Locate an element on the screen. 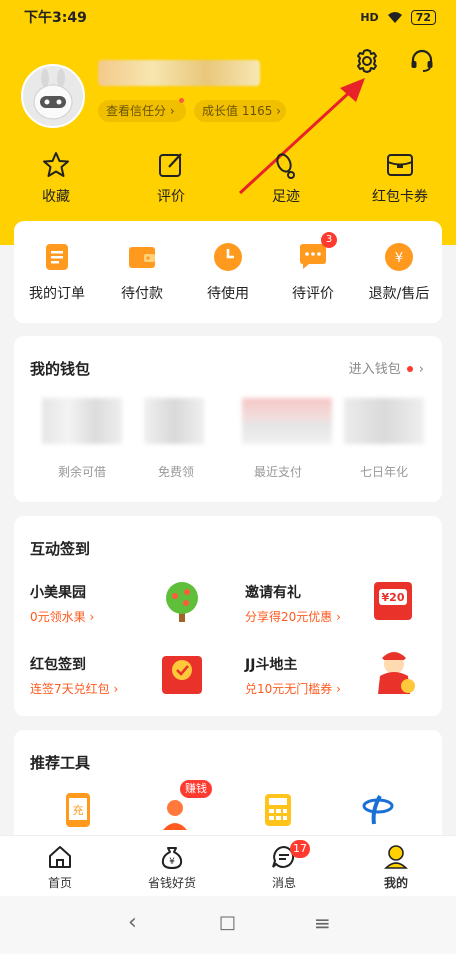 This screenshot has height=954, width=456. home-icon is located at coordinates (60, 857).